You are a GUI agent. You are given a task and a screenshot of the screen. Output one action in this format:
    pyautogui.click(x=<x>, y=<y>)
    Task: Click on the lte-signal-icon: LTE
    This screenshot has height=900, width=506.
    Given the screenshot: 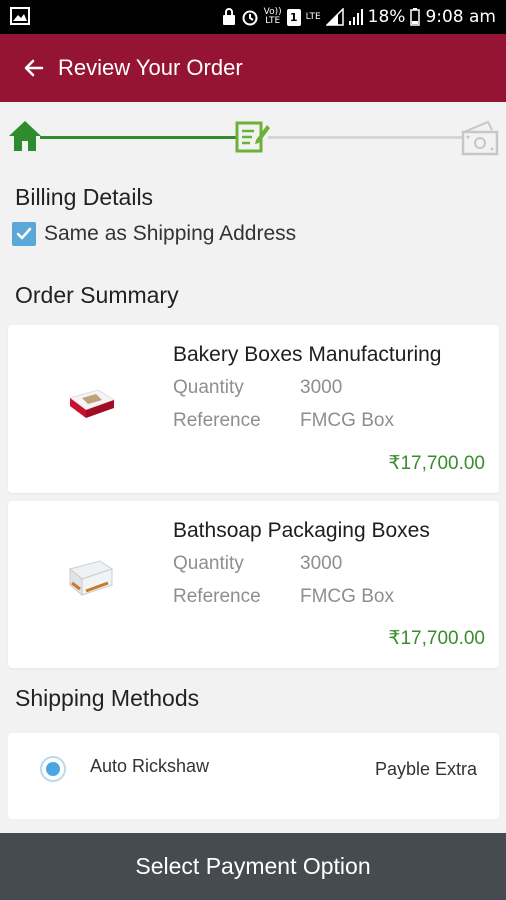 What is the action you would take?
    pyautogui.click(x=313, y=17)
    